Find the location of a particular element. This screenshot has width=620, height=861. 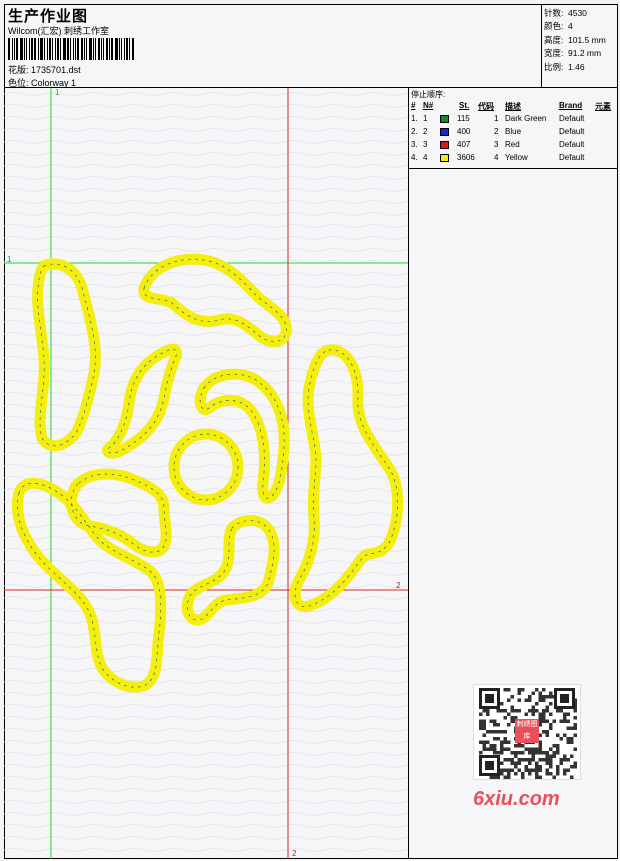

stop-row-needle: 4 is located at coordinates (425, 157).